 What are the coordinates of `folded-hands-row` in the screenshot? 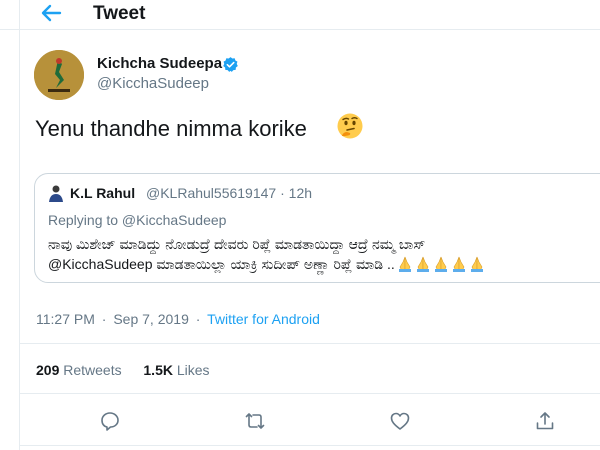 It's located at (440, 264).